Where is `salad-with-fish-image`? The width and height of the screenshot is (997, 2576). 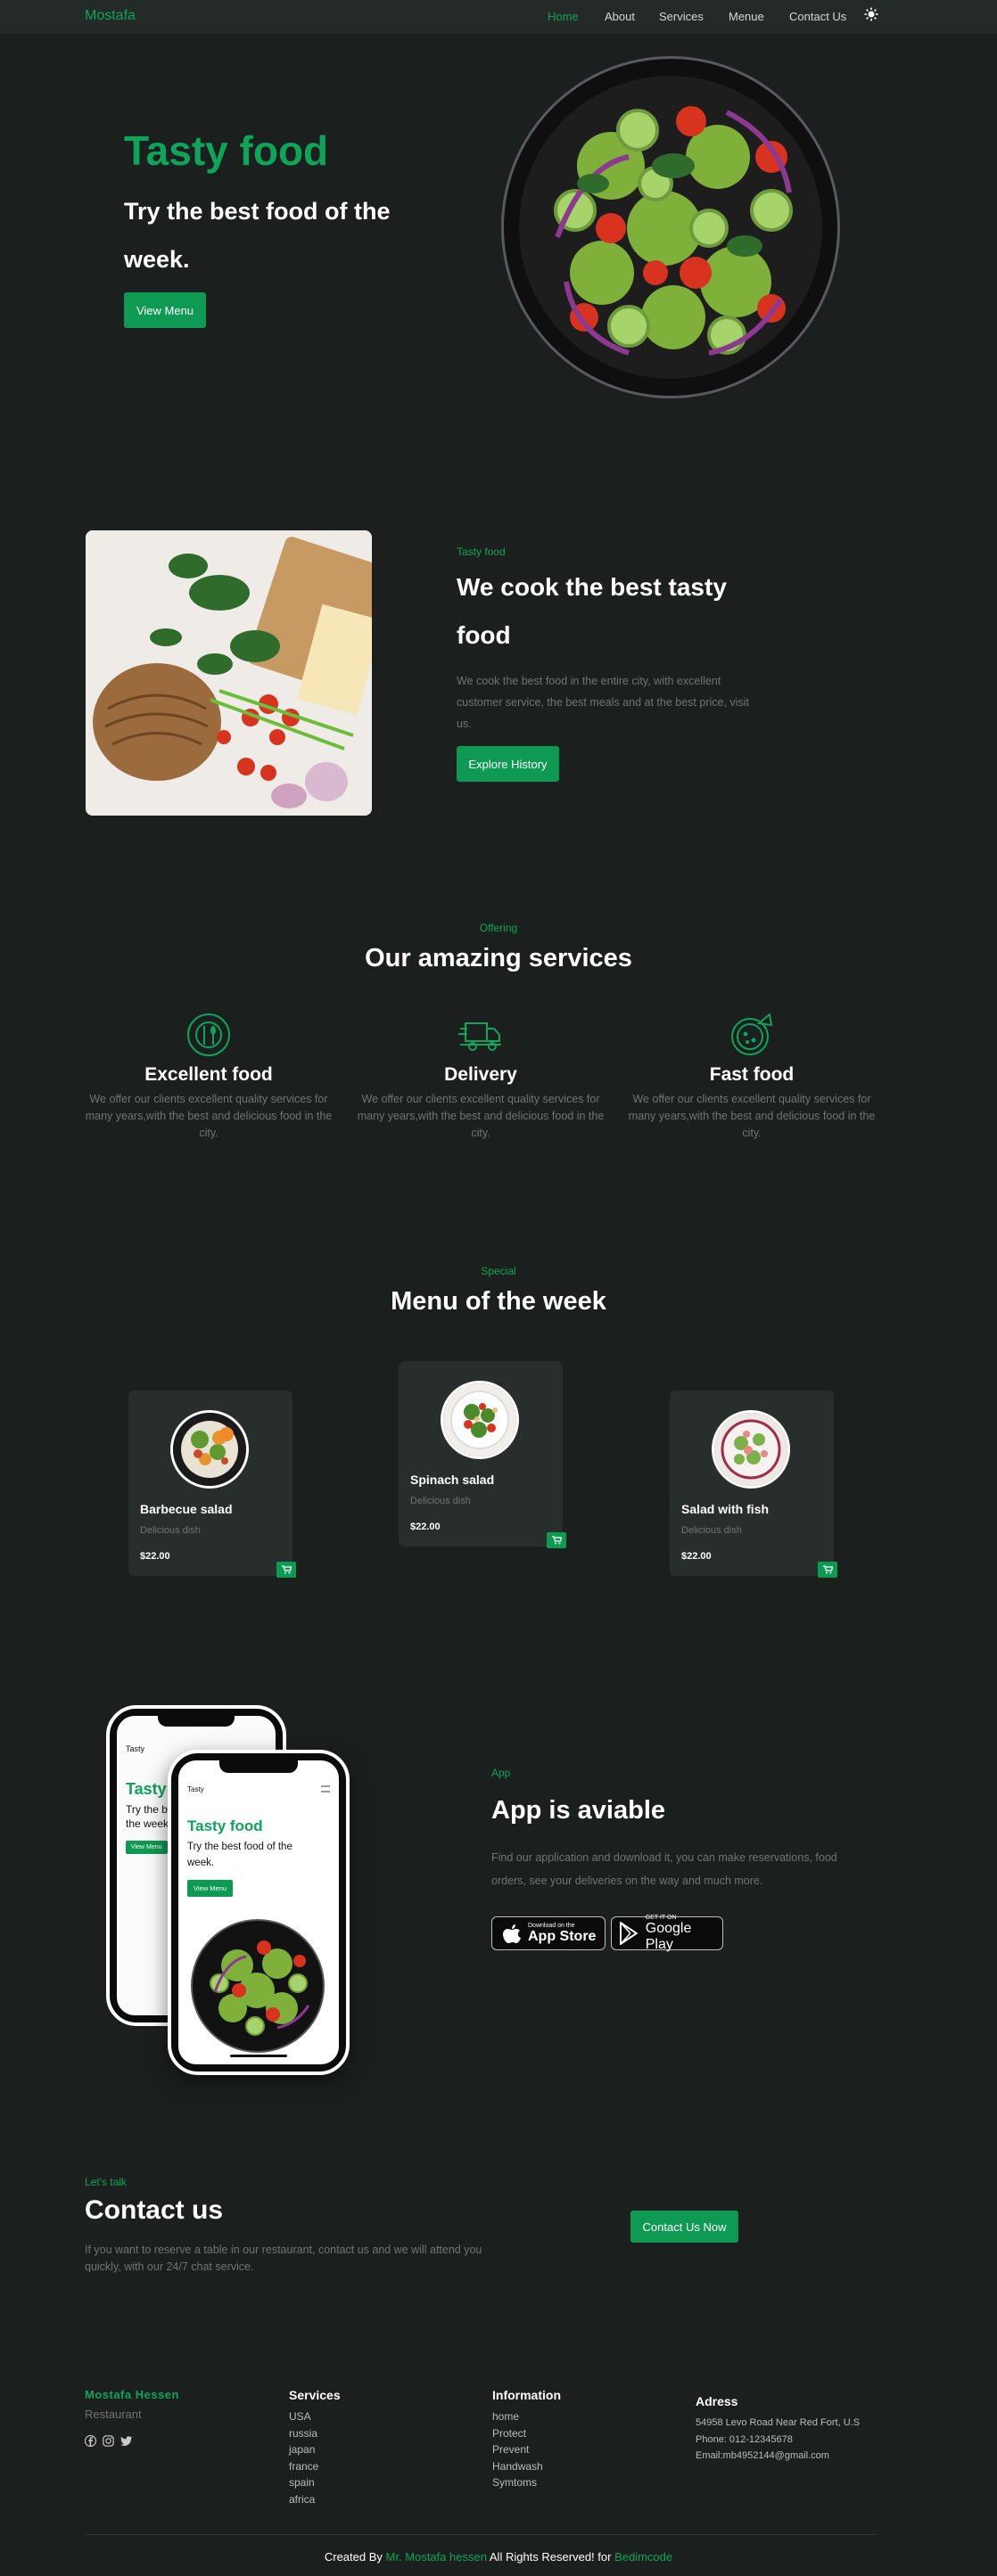
salad-with-fish-image is located at coordinates (751, 1450).